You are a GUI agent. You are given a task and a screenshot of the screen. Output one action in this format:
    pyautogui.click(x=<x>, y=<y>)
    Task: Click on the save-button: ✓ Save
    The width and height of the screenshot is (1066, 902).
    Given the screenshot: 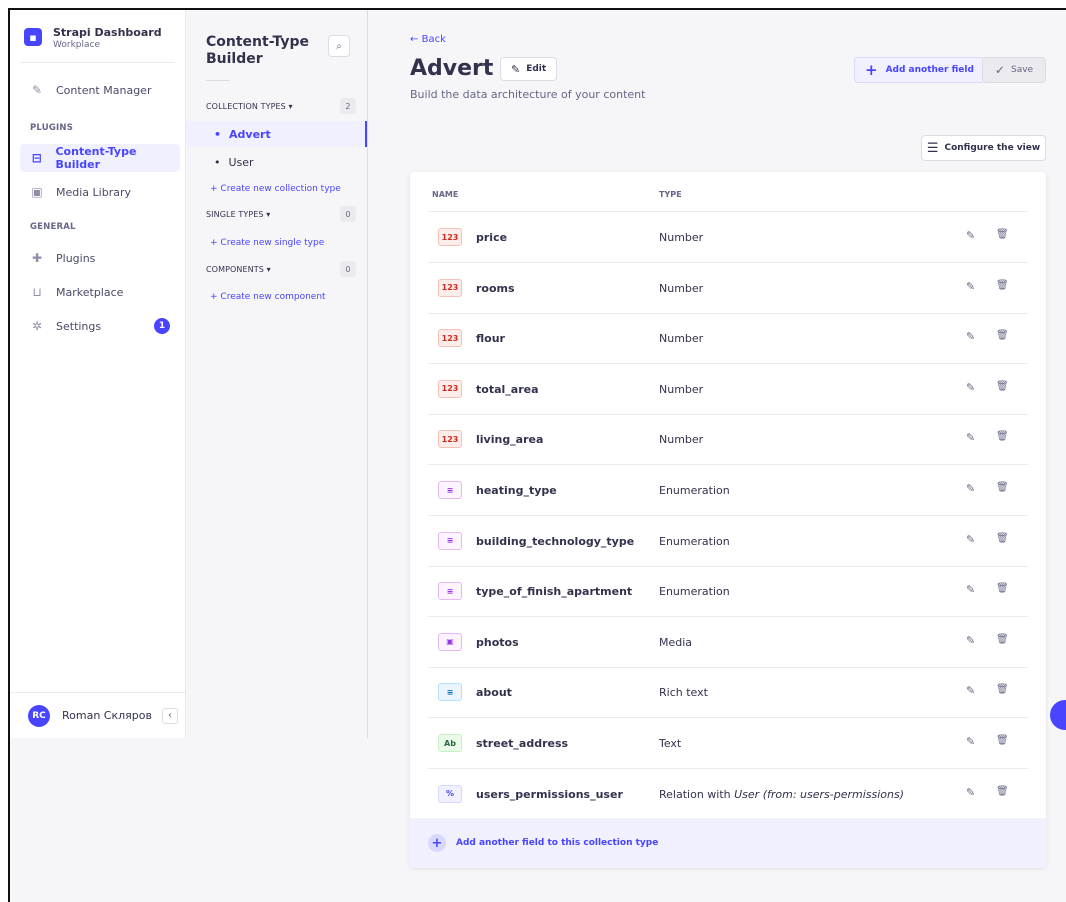 What is the action you would take?
    pyautogui.click(x=1014, y=70)
    